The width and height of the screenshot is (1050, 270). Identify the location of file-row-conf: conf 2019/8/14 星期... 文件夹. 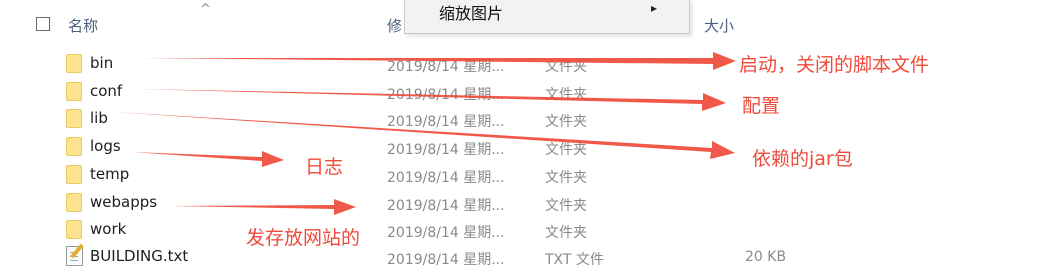
(525, 91).